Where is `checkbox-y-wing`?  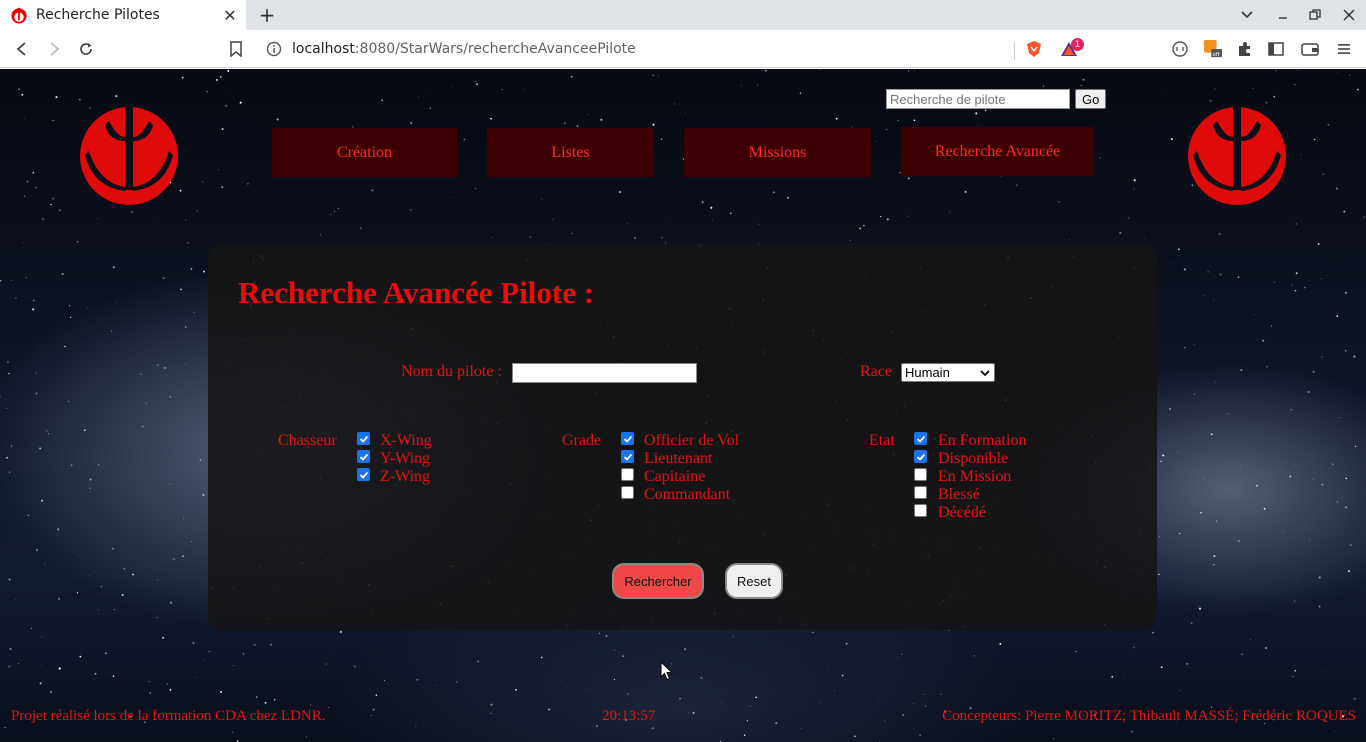 checkbox-y-wing is located at coordinates (363, 456).